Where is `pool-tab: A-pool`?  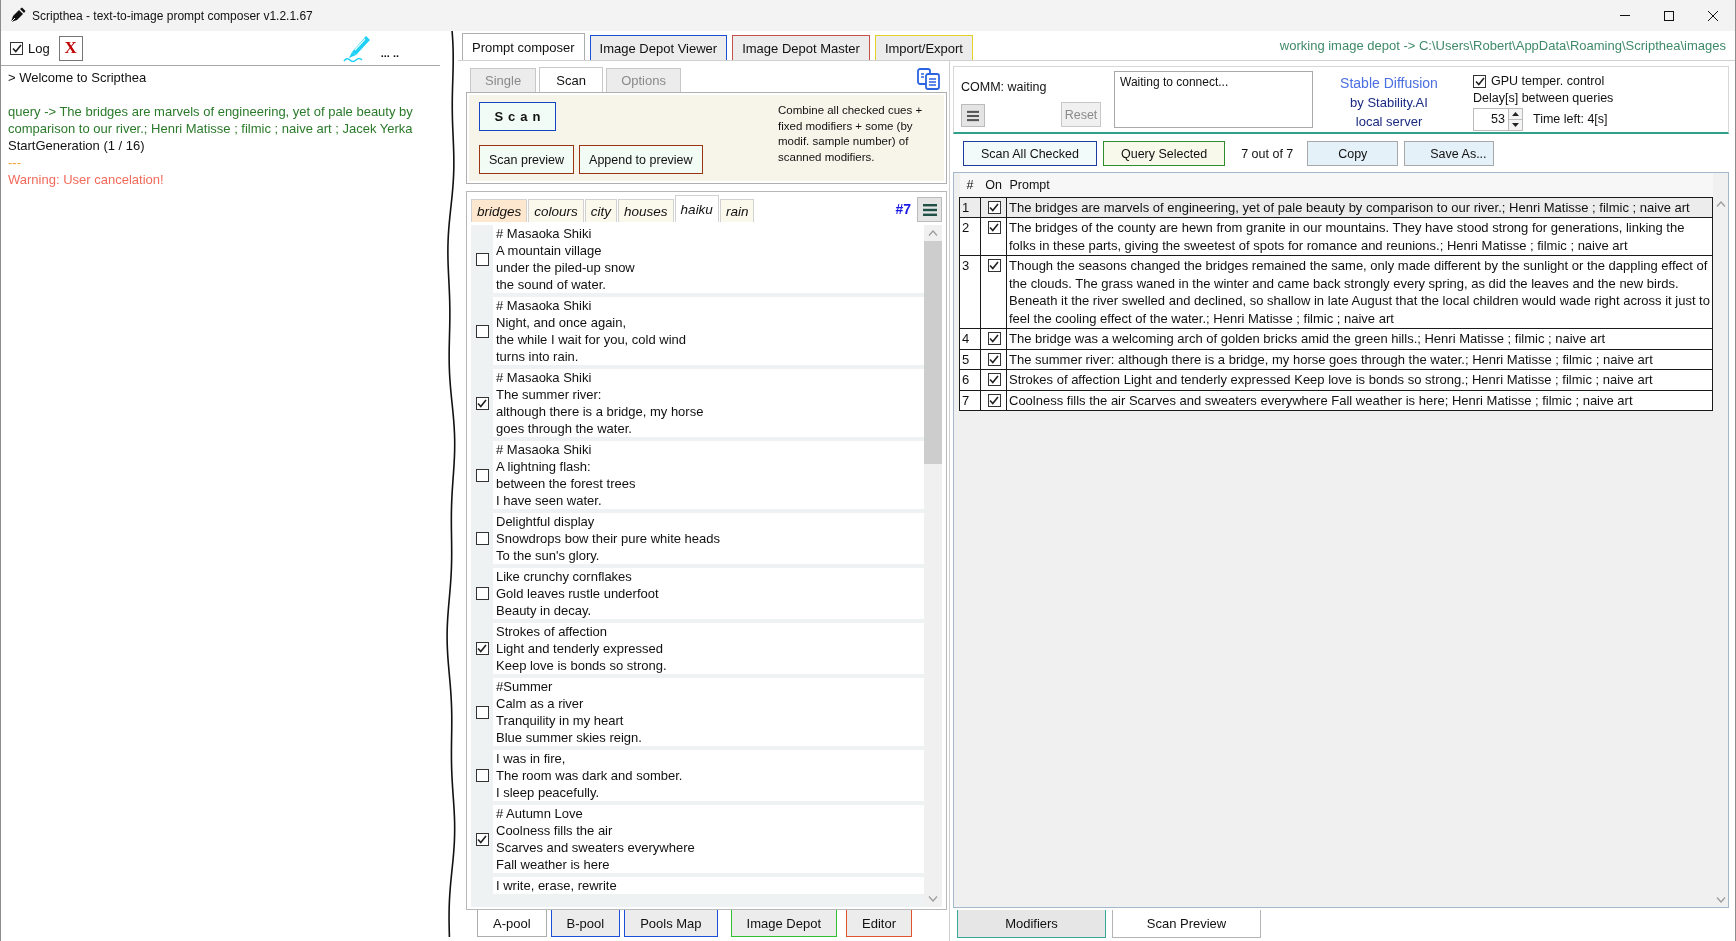
pool-tab: A-pool is located at coordinates (512, 923).